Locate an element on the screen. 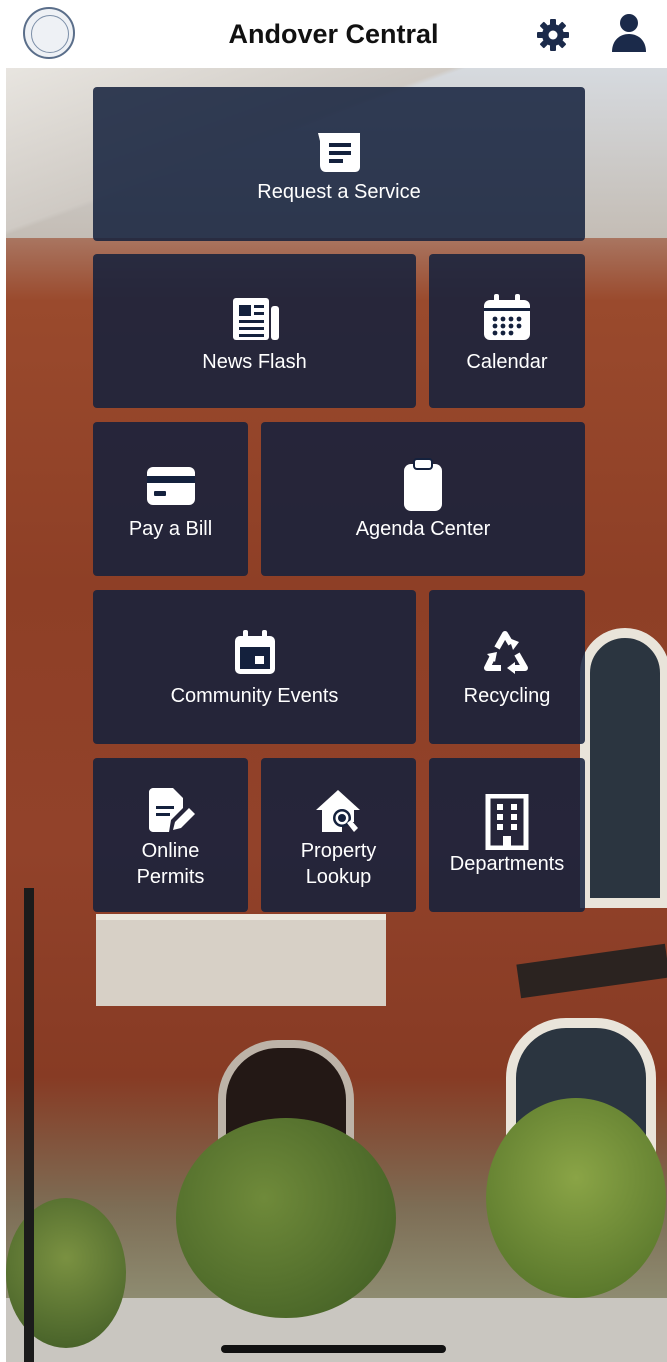 Image resolution: width=667 pixels, height=1362 pixels. welcome-sign is located at coordinates (591, 971).